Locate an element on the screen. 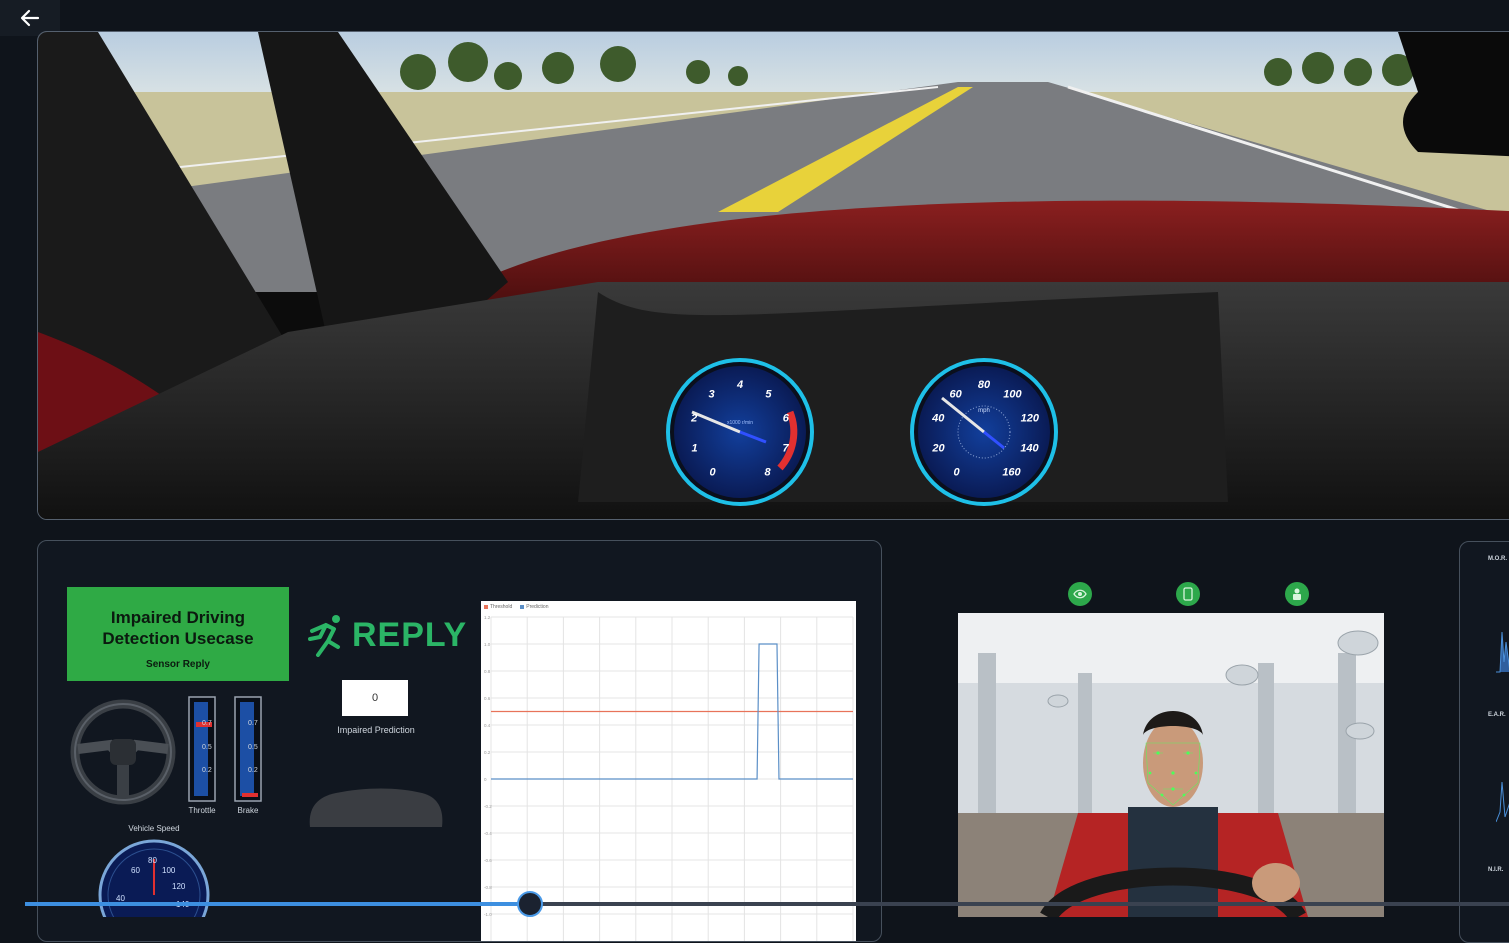 The image size is (1509, 943). driver-camera-feed is located at coordinates (1171, 765).